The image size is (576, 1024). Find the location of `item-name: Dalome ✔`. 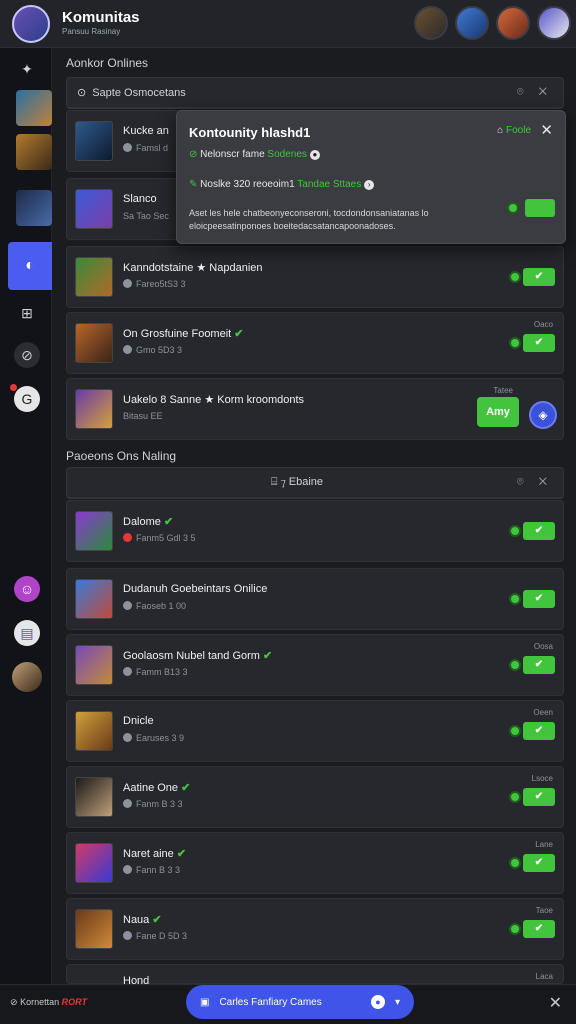

item-name: Dalome ✔ is located at coordinates (148, 522).